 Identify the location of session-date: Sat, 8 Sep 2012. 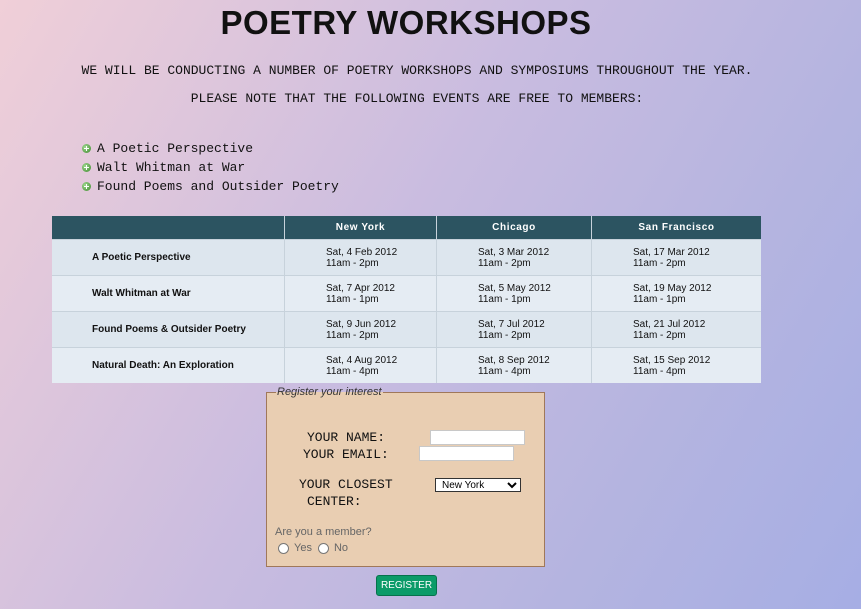
(514, 360).